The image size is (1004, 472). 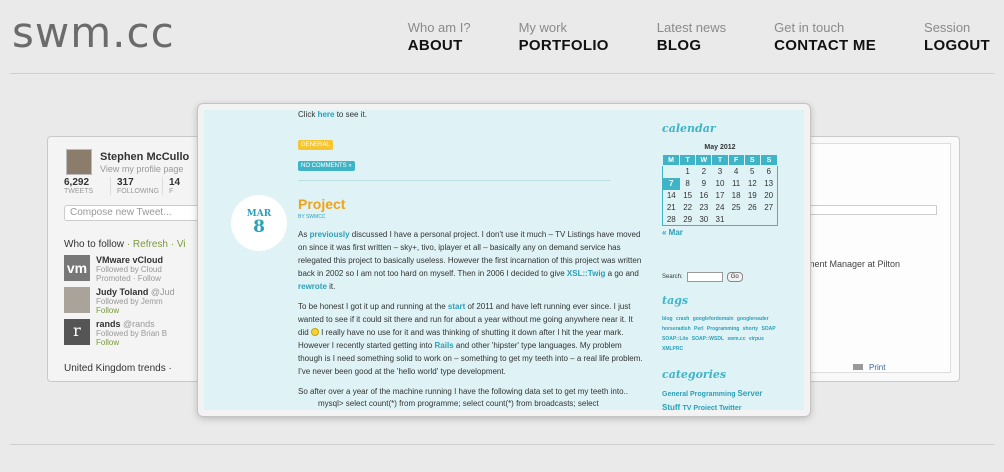 I want to click on tag-link: XMLPRC, so click(x=673, y=349).